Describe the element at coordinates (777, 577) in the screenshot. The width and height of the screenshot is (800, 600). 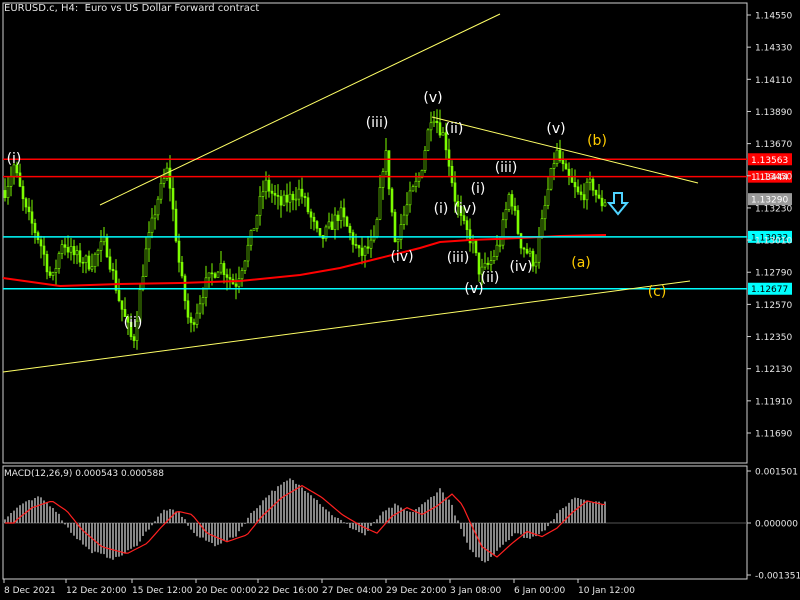
I see `macd-tick-label: -0.001351` at that location.